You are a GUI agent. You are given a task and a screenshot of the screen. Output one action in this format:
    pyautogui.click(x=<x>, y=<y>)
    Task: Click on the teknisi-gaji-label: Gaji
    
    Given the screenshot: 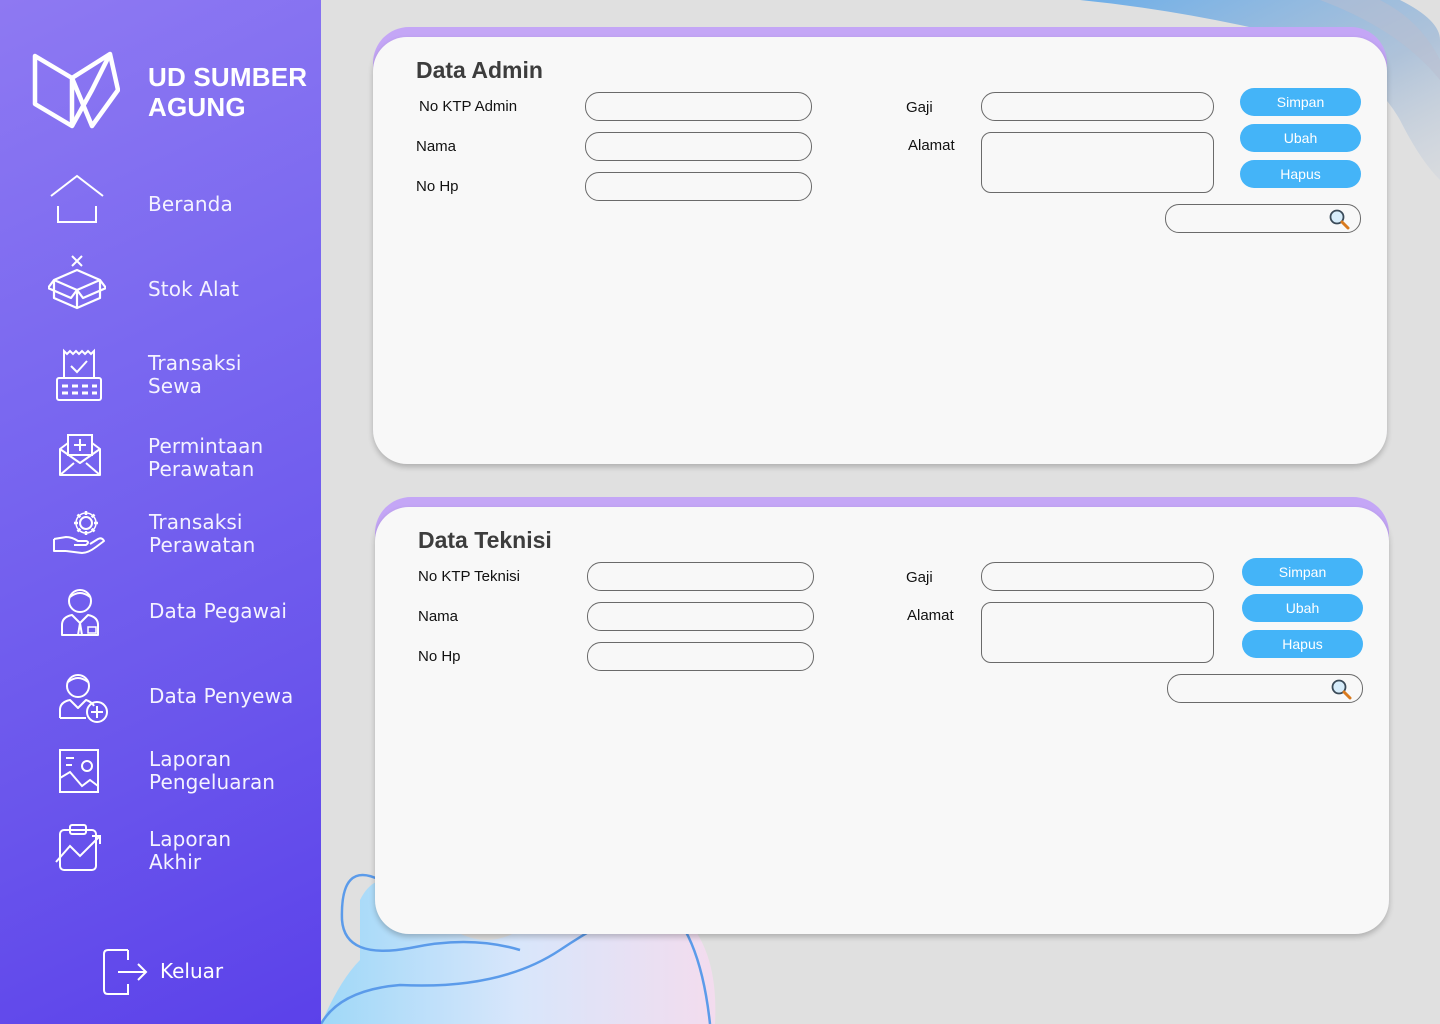 What is the action you would take?
    pyautogui.click(x=919, y=577)
    